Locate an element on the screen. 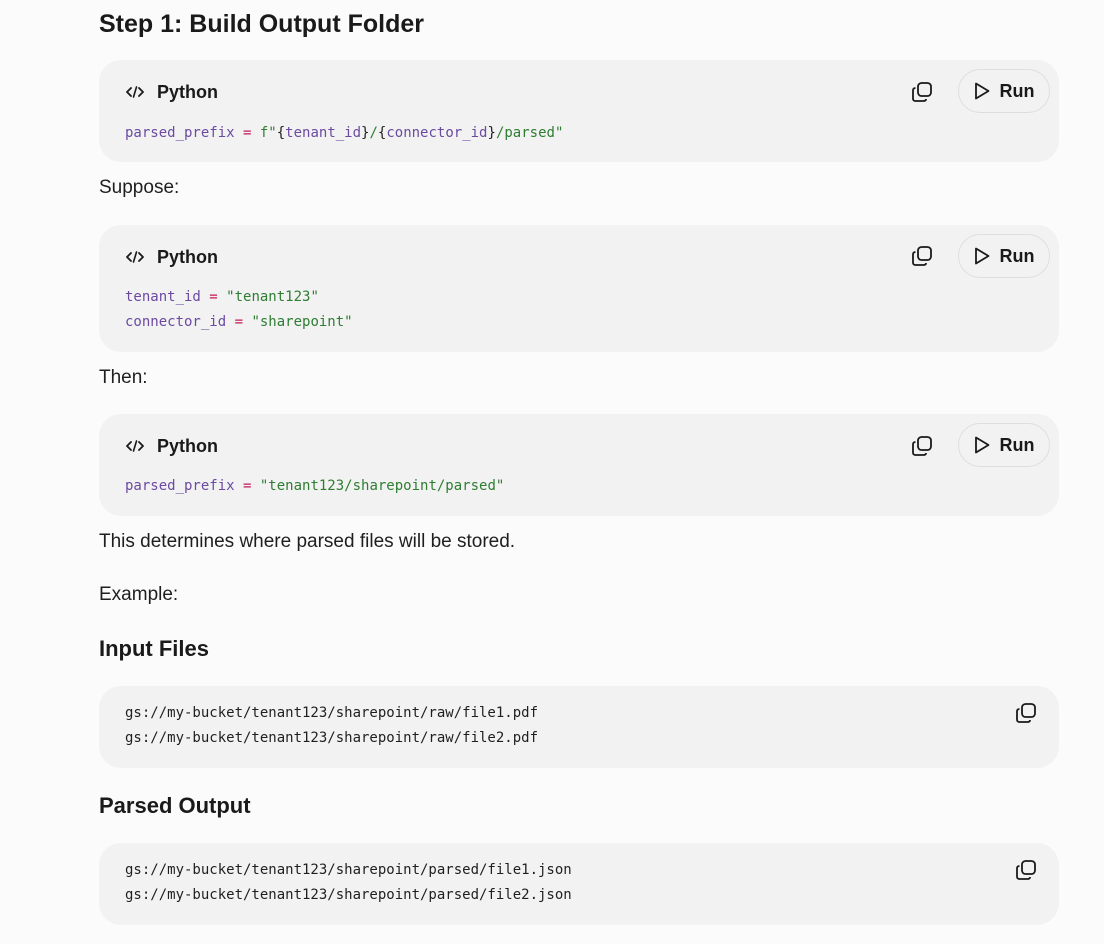  code-token: f" is located at coordinates (268, 133).